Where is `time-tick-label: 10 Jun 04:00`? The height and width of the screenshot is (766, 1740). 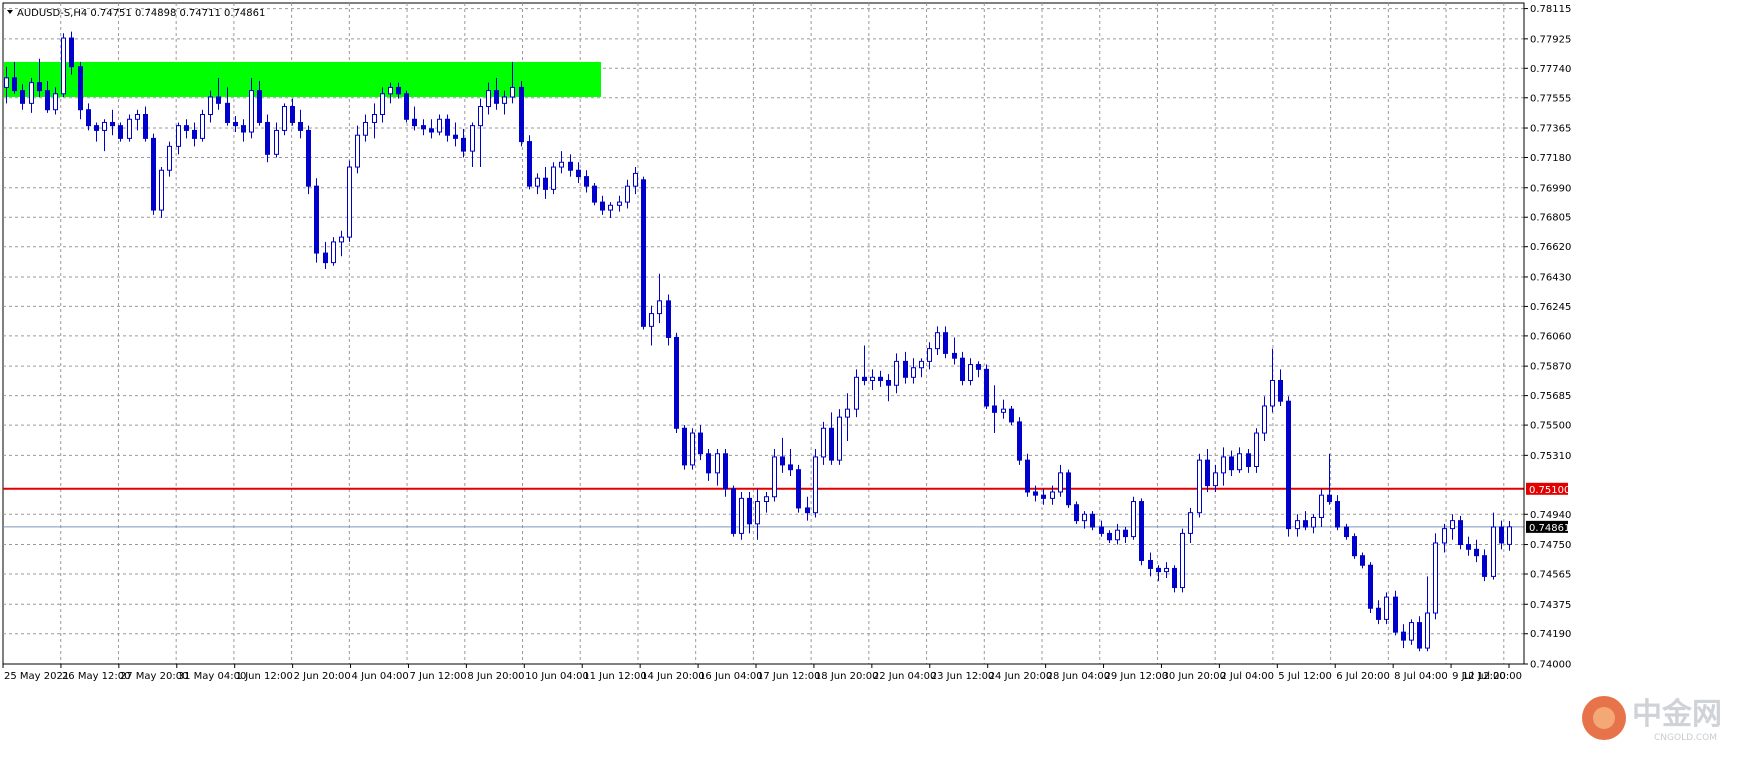 time-tick-label: 10 Jun 04:00 is located at coordinates (557, 676).